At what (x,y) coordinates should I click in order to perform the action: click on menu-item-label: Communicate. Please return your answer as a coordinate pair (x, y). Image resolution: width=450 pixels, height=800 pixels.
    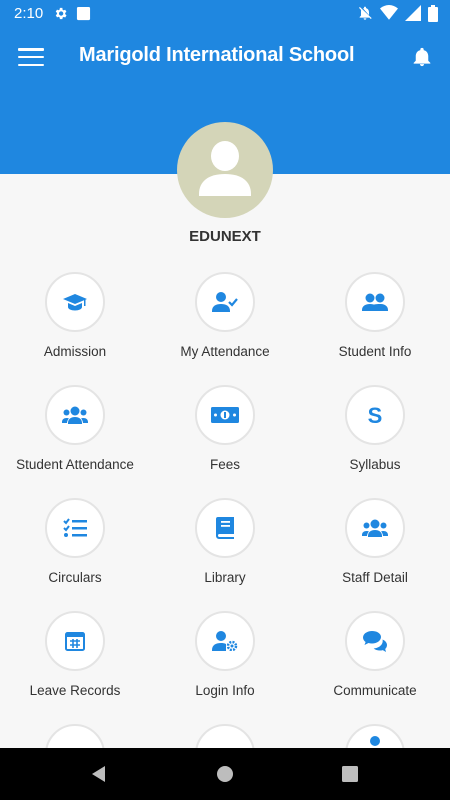
    Looking at the image, I should click on (375, 690).